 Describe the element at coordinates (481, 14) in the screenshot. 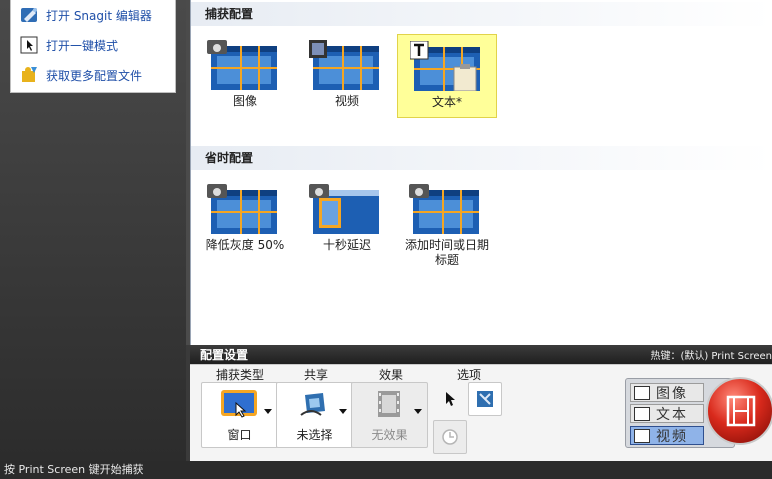

I see `capture-profiles-header: 捕获配置` at that location.